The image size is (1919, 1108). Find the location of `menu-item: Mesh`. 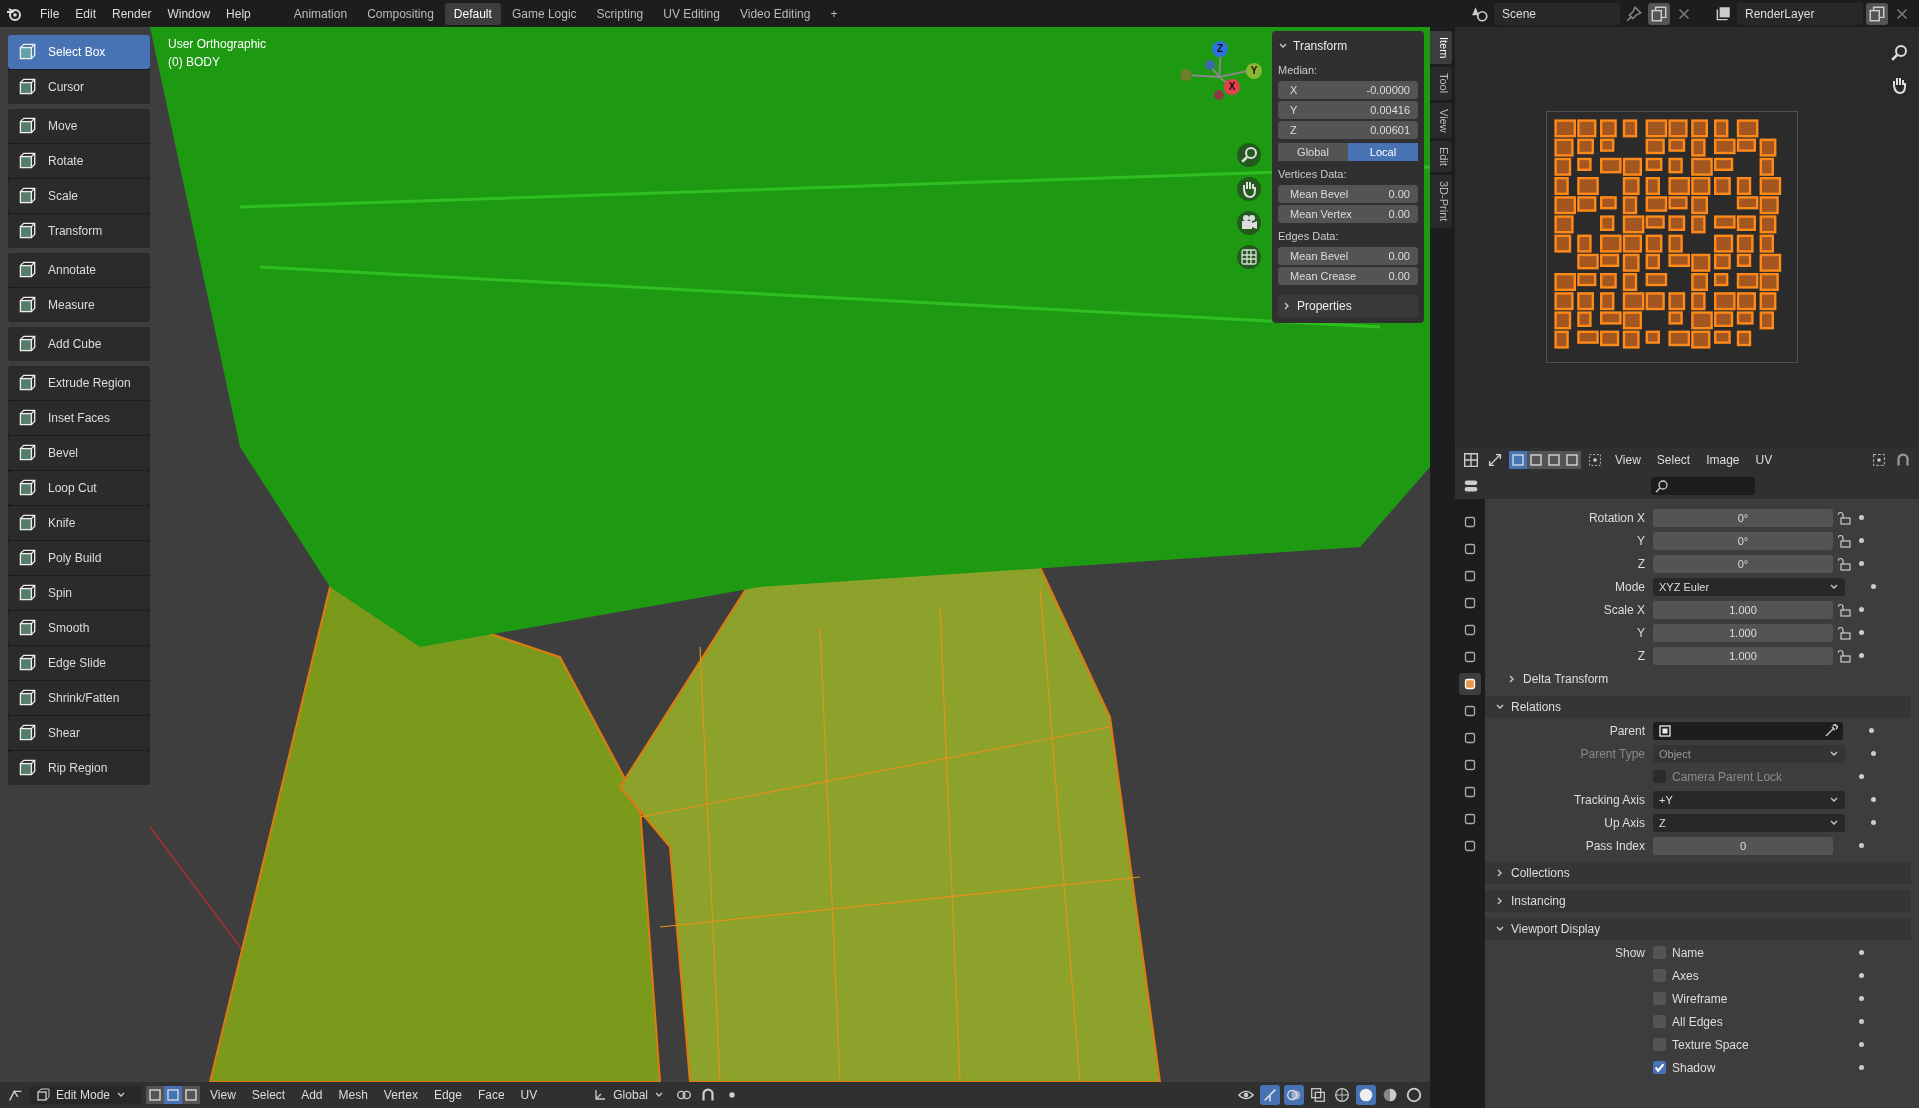

menu-item: Mesh is located at coordinates (353, 1095).